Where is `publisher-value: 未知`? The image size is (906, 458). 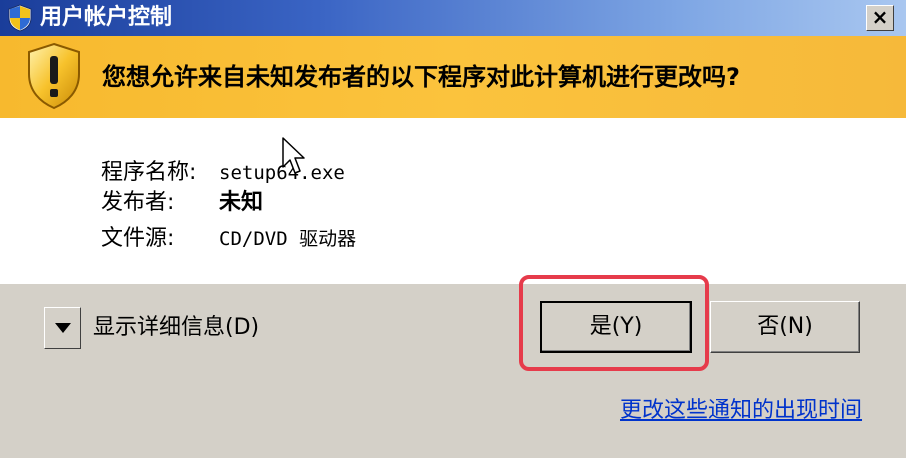
publisher-value: 未知 is located at coordinates (241, 202).